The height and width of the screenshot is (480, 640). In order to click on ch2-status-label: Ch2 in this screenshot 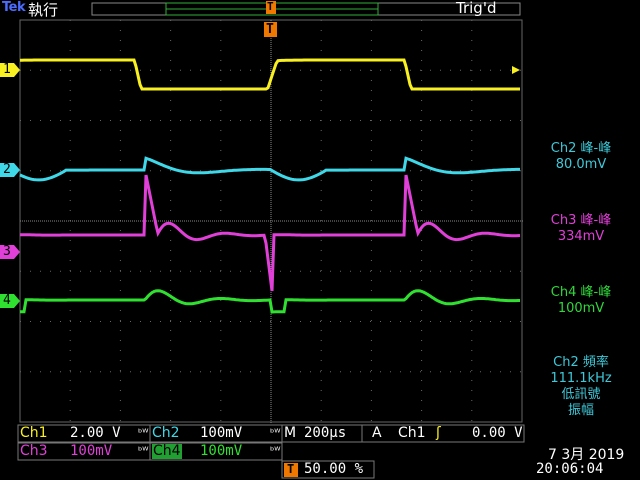, I will do `click(166, 433)`.